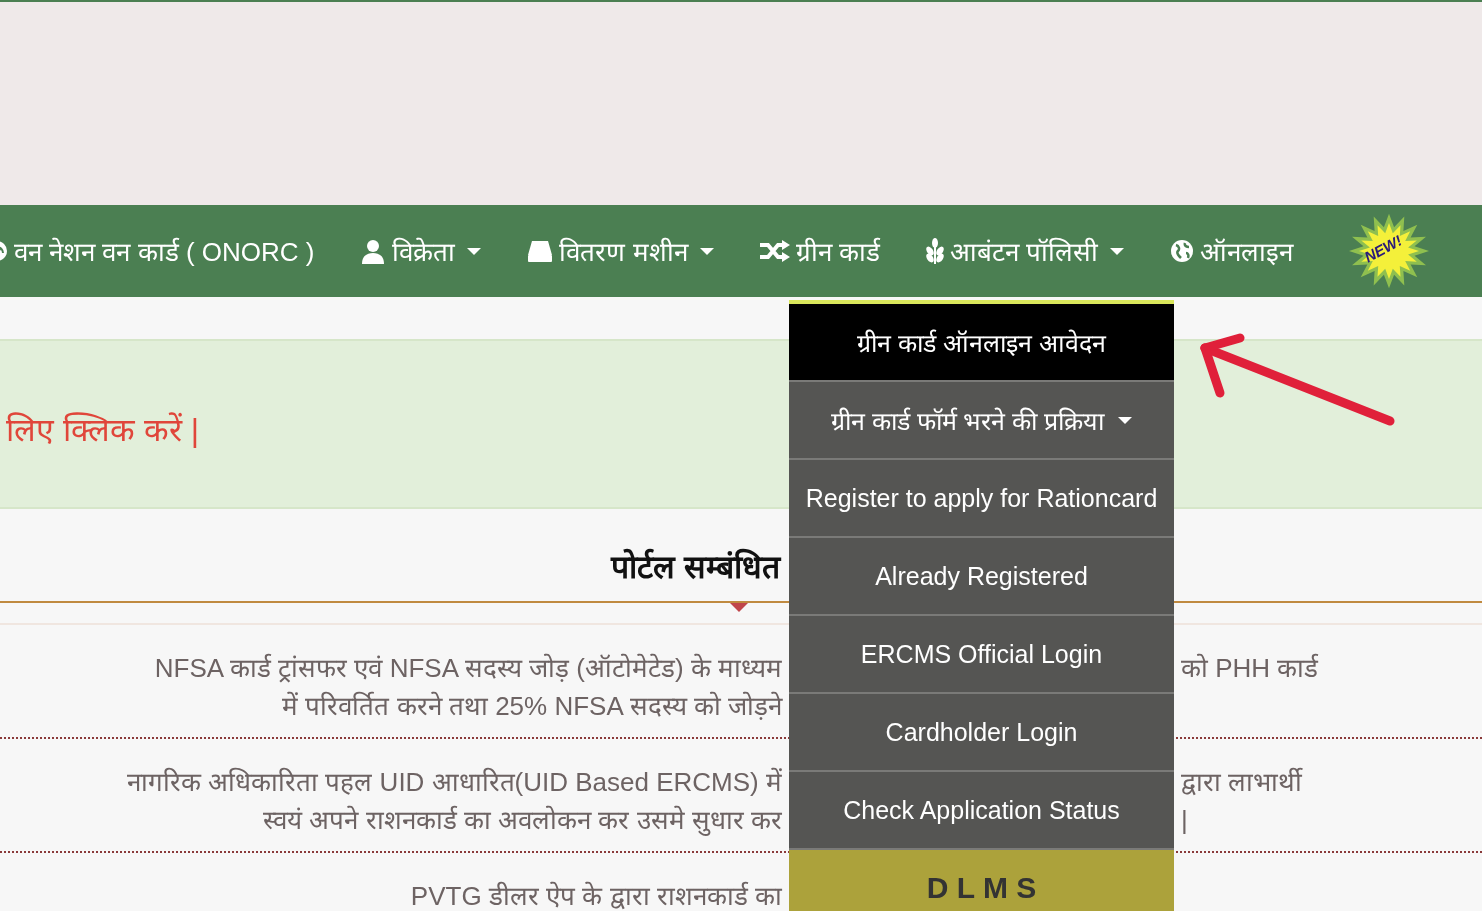 The width and height of the screenshot is (1482, 911). What do you see at coordinates (981, 343) in the screenshot?
I see `menu-item: ग्रीन कार्ड ऑनलाइन आवेदन` at bounding box center [981, 343].